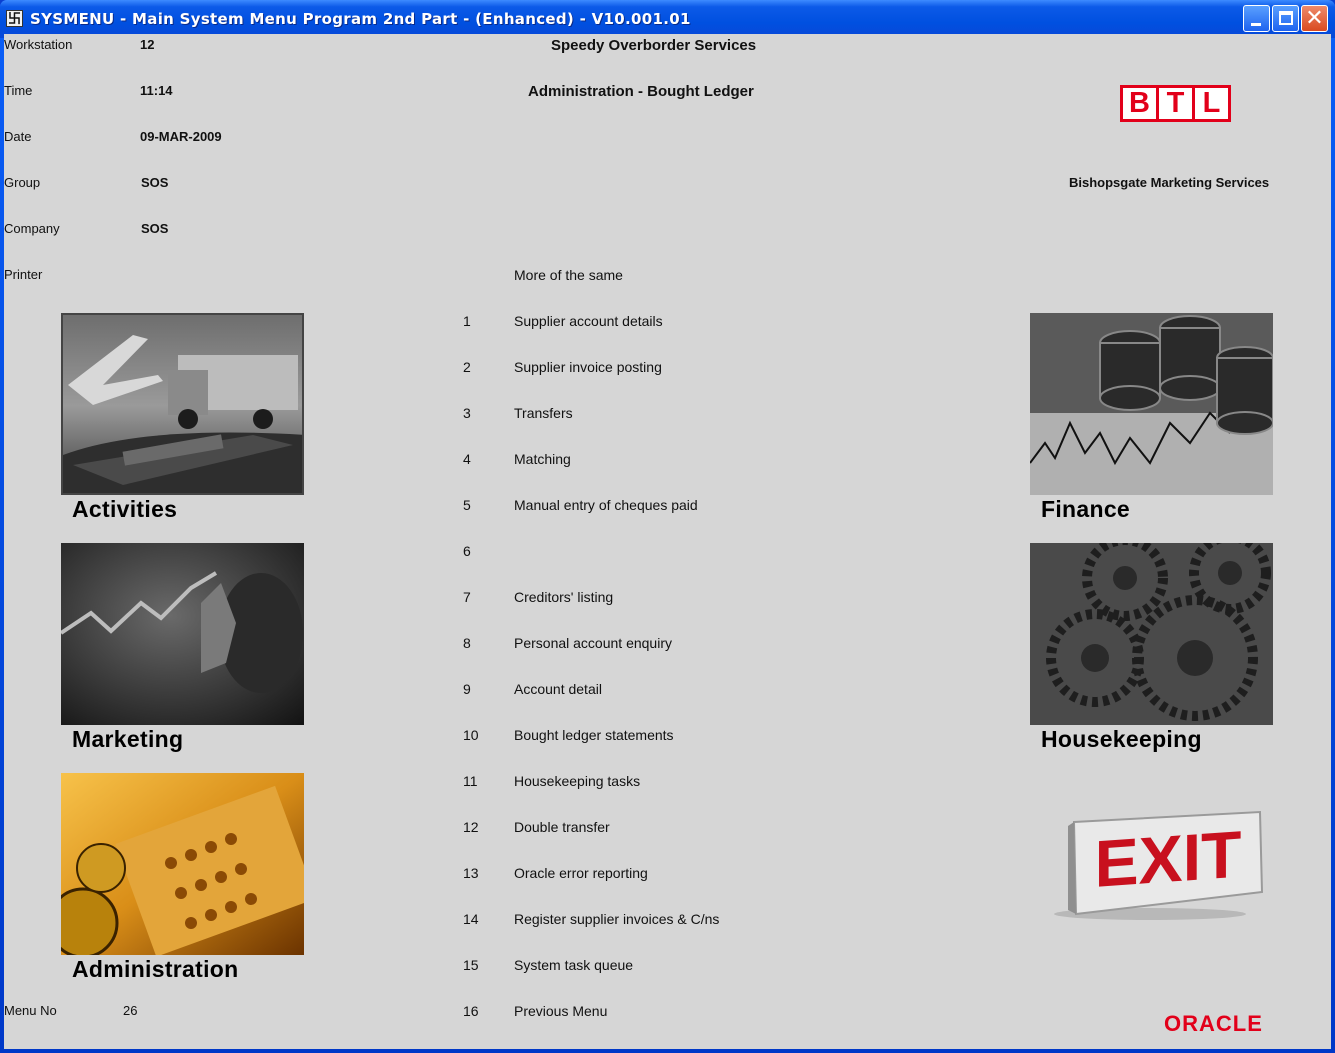 The width and height of the screenshot is (1335, 1053). Describe the element at coordinates (155, 182) in the screenshot. I see `group-value: SOS` at that location.